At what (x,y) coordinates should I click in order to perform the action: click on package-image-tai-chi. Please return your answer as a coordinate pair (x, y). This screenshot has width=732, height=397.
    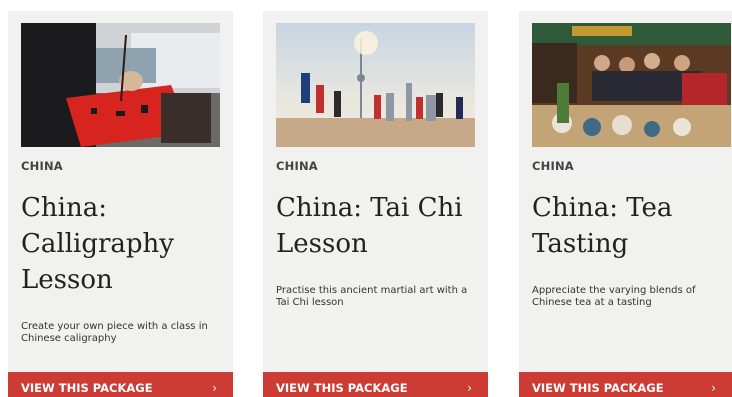
    Looking at the image, I should click on (375, 85).